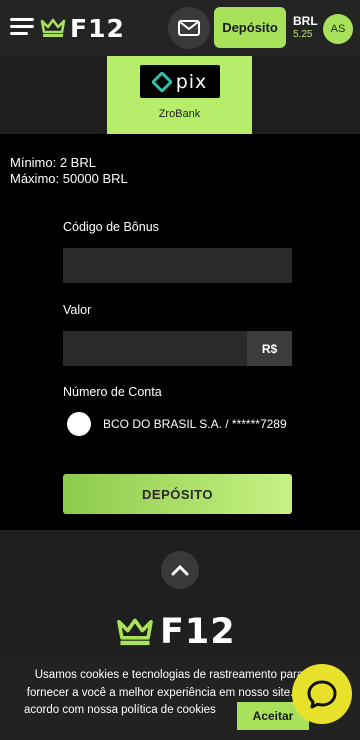 The height and width of the screenshot is (740, 360). Describe the element at coordinates (77, 310) in the screenshot. I see `amount-label: Valor` at that location.